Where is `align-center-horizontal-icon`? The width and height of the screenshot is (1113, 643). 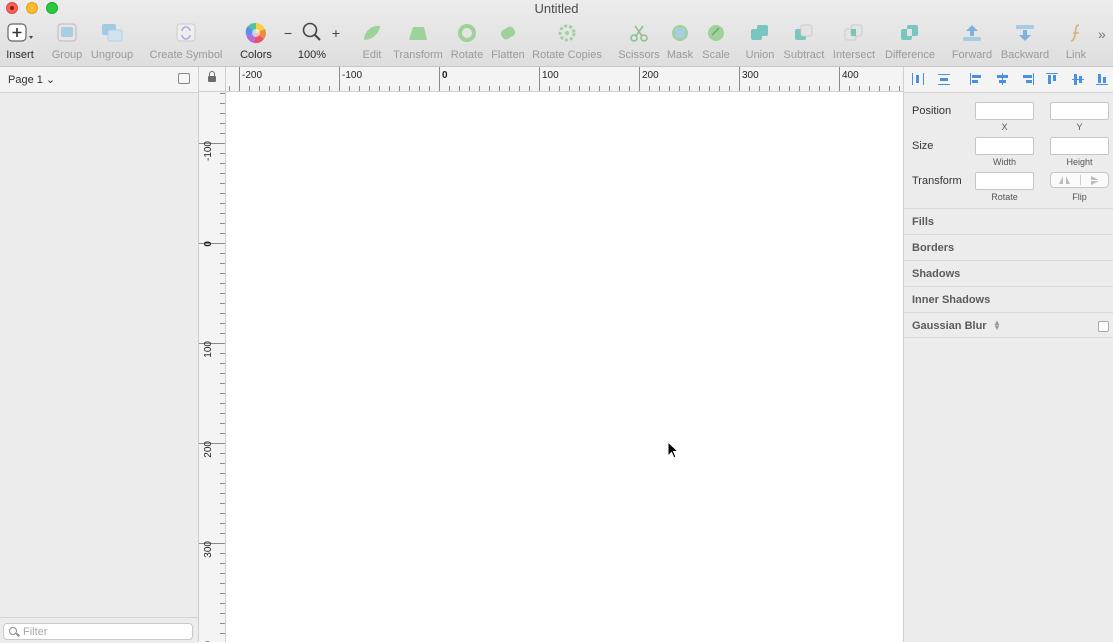 align-center-horizontal-icon is located at coordinates (1002, 79).